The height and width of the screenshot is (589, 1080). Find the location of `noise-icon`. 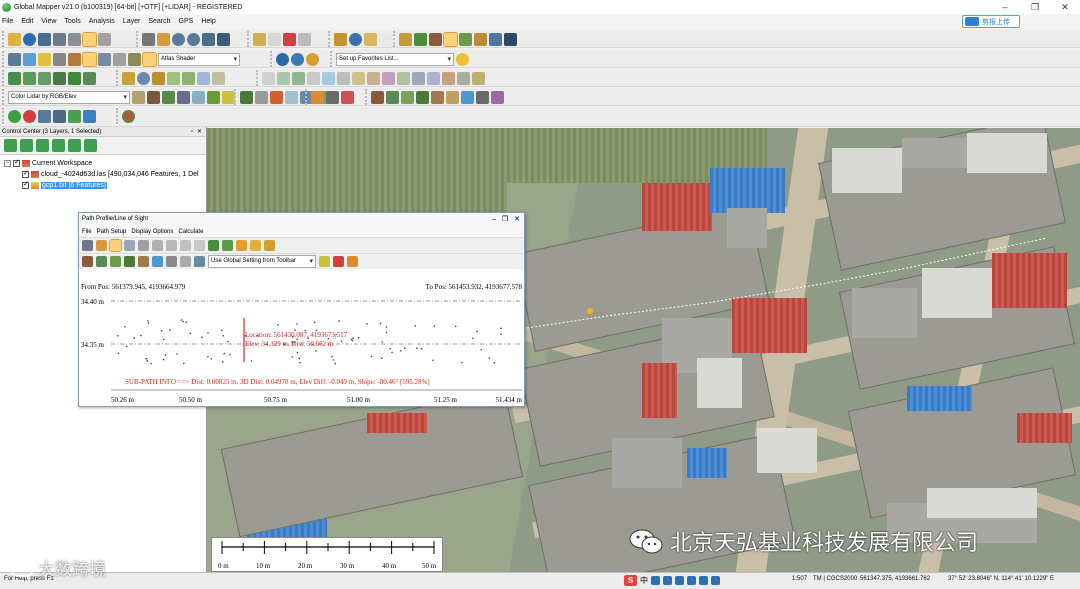

noise-icon is located at coordinates (332, 97).